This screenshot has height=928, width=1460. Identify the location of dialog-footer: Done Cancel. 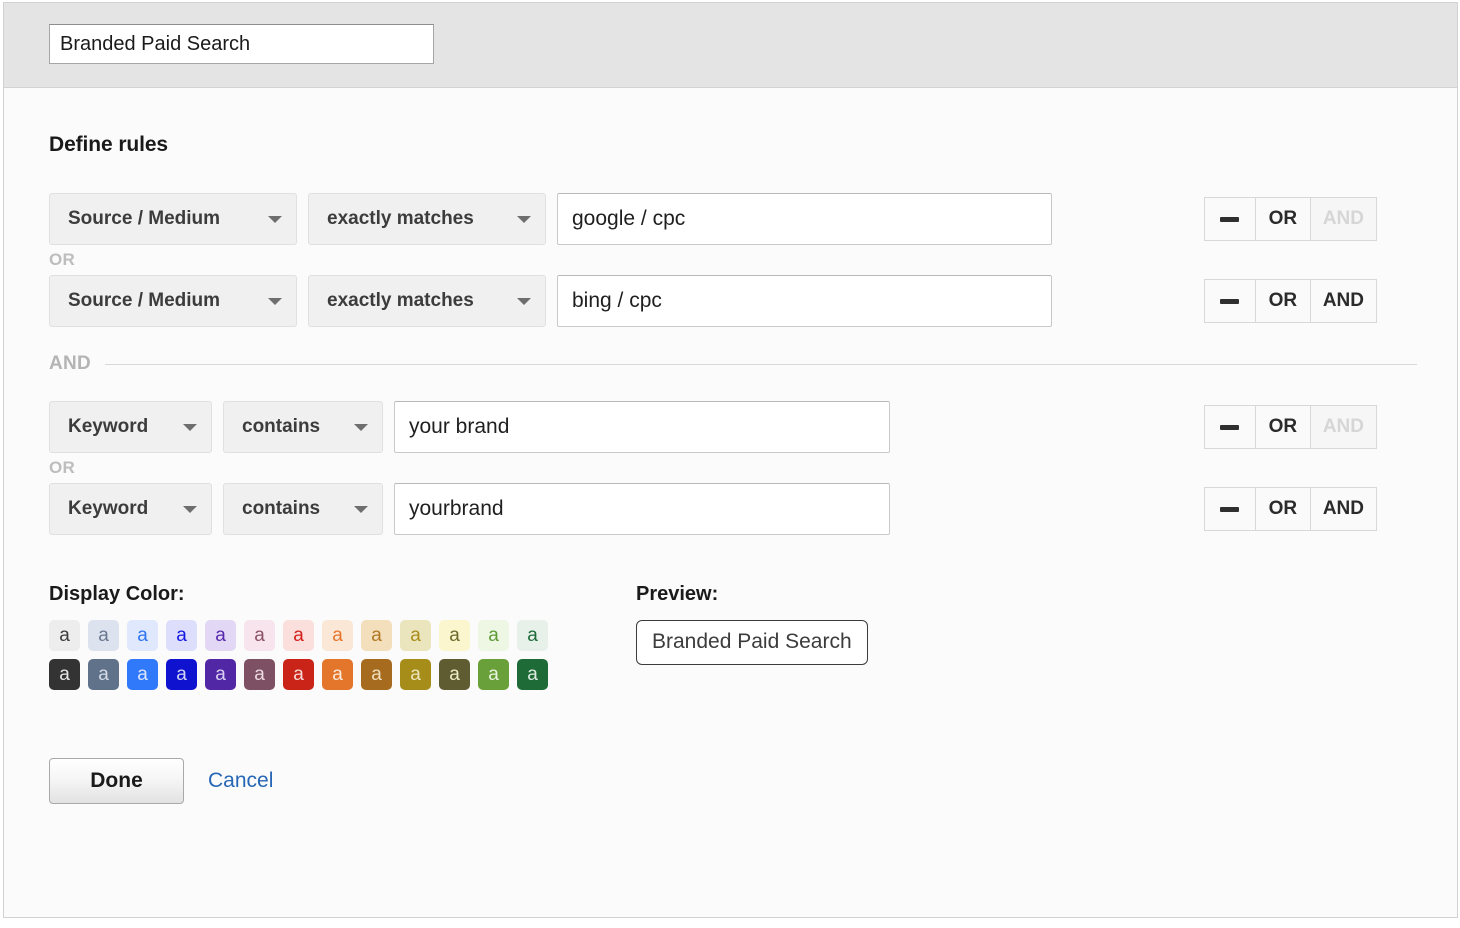
(730, 747).